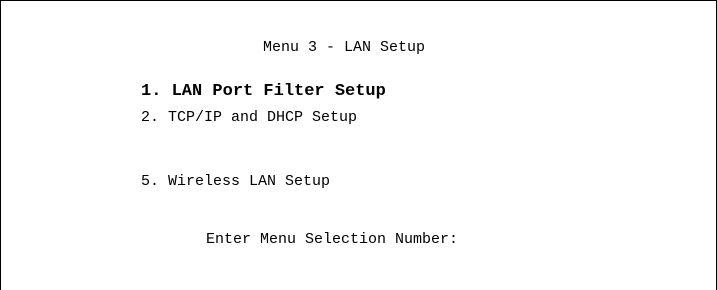 The height and width of the screenshot is (290, 717). I want to click on selection-prompt: Enter Menu Selection Number:, so click(332, 239).